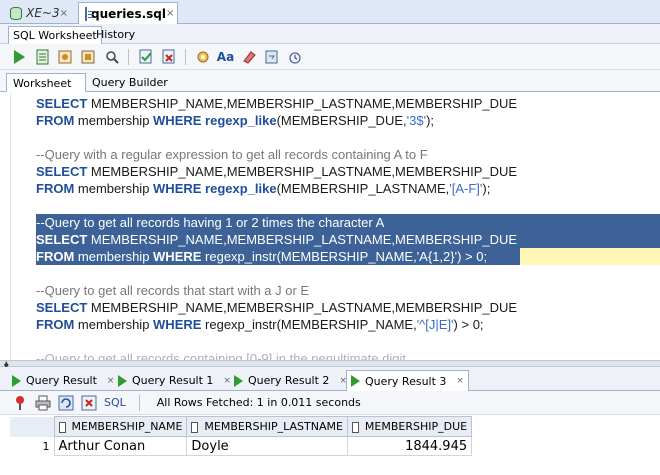 The width and height of the screenshot is (660, 475). I want to click on tab-query-builder: Query Builder, so click(130, 82).